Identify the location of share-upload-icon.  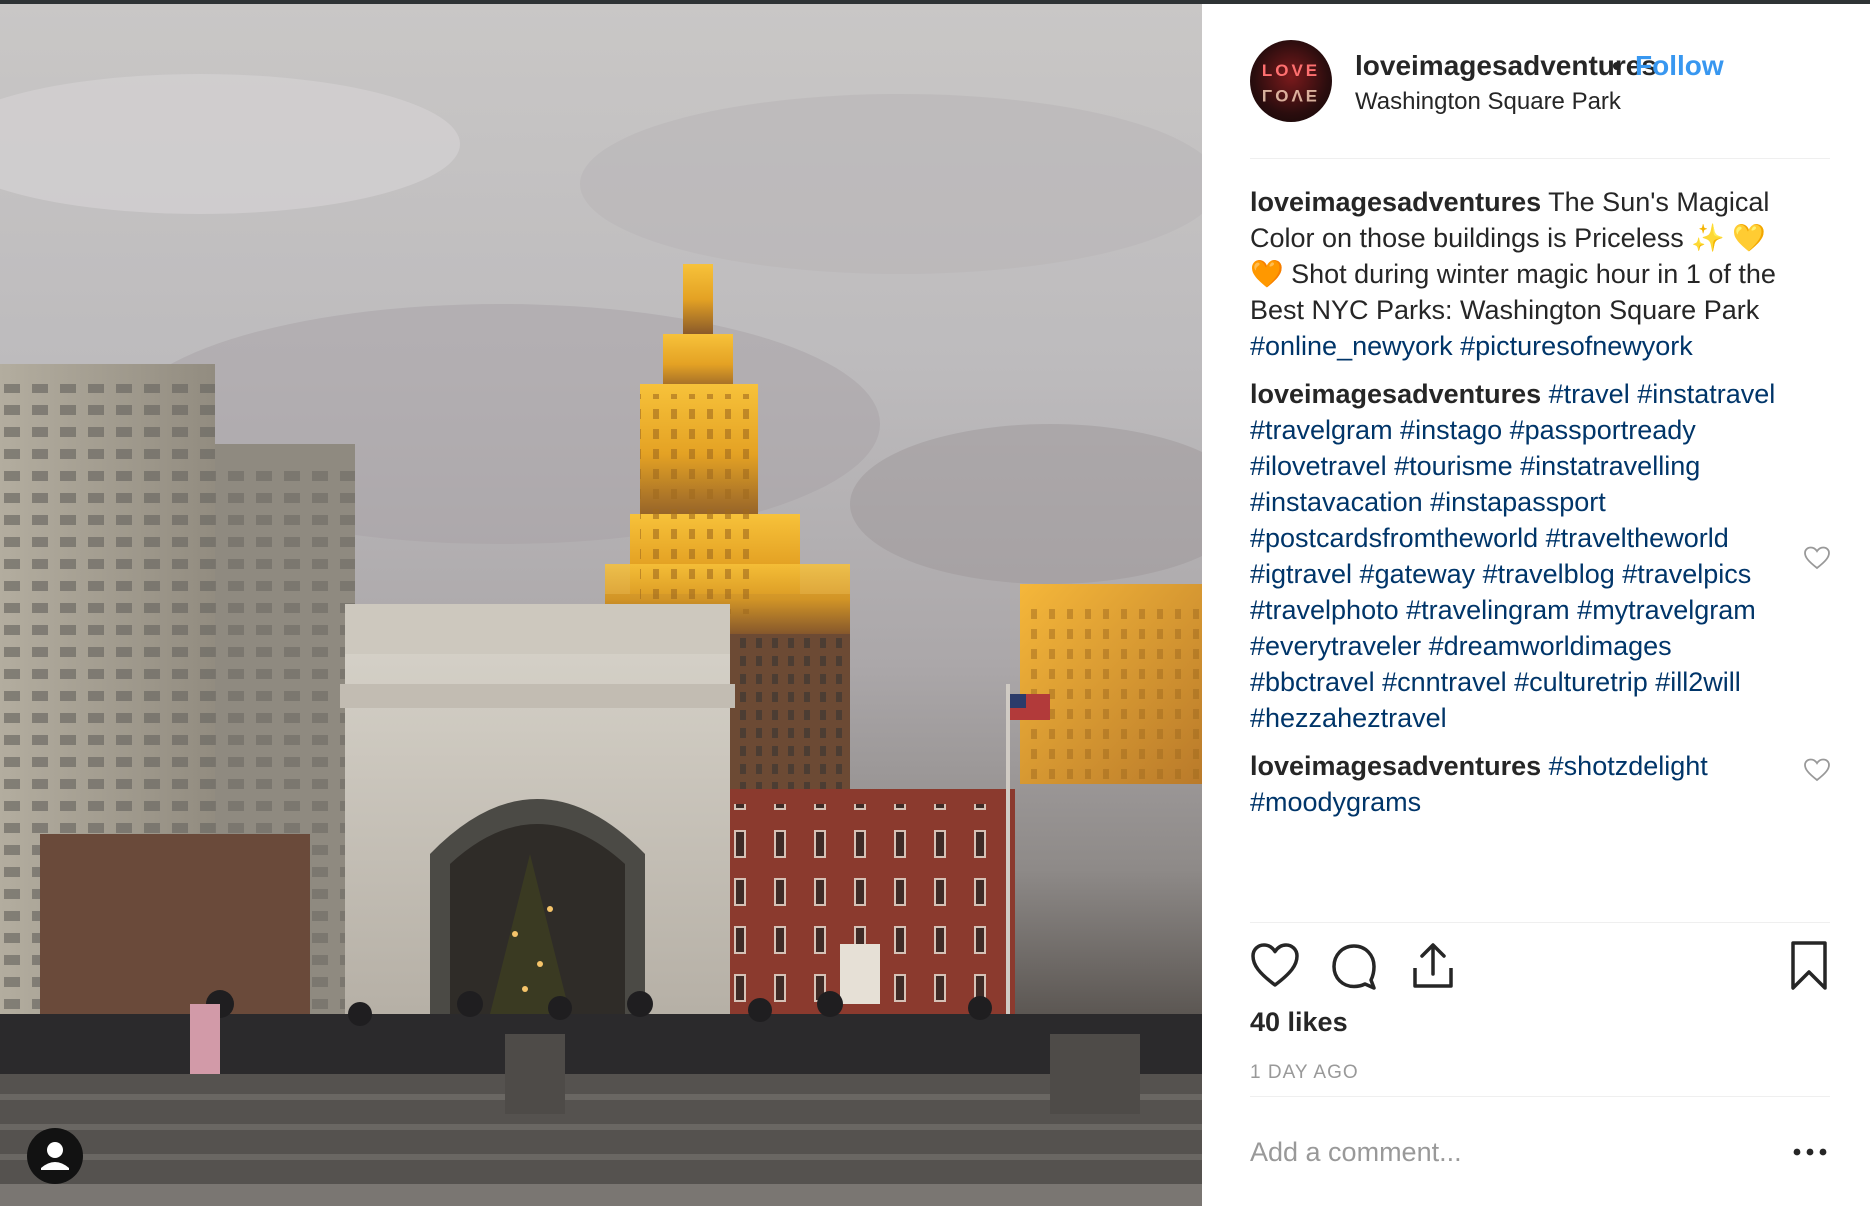
(1433, 965).